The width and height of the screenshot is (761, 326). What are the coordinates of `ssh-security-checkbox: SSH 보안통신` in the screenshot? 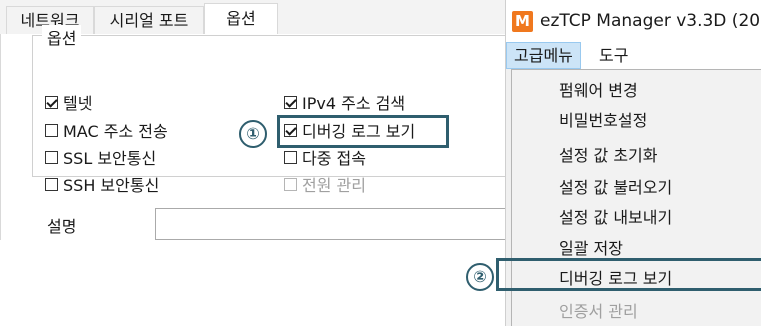 It's located at (102, 184).